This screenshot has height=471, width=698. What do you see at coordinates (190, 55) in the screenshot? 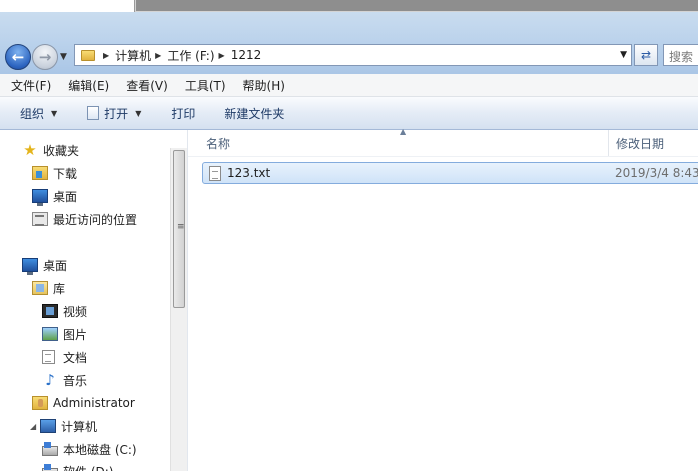
I see `breadcrumb-drive-f: 工作 (F:)` at bounding box center [190, 55].